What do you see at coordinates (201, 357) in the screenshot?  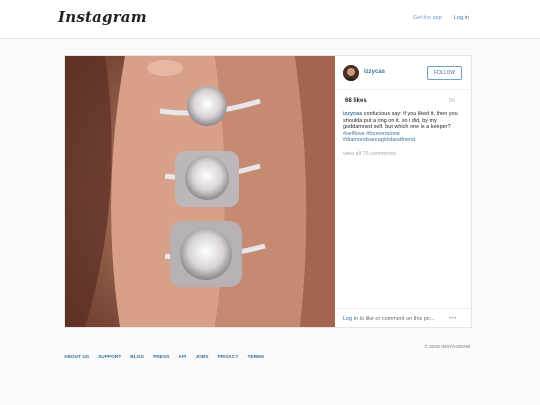 I see `footer-link-jobs: JOBS` at bounding box center [201, 357].